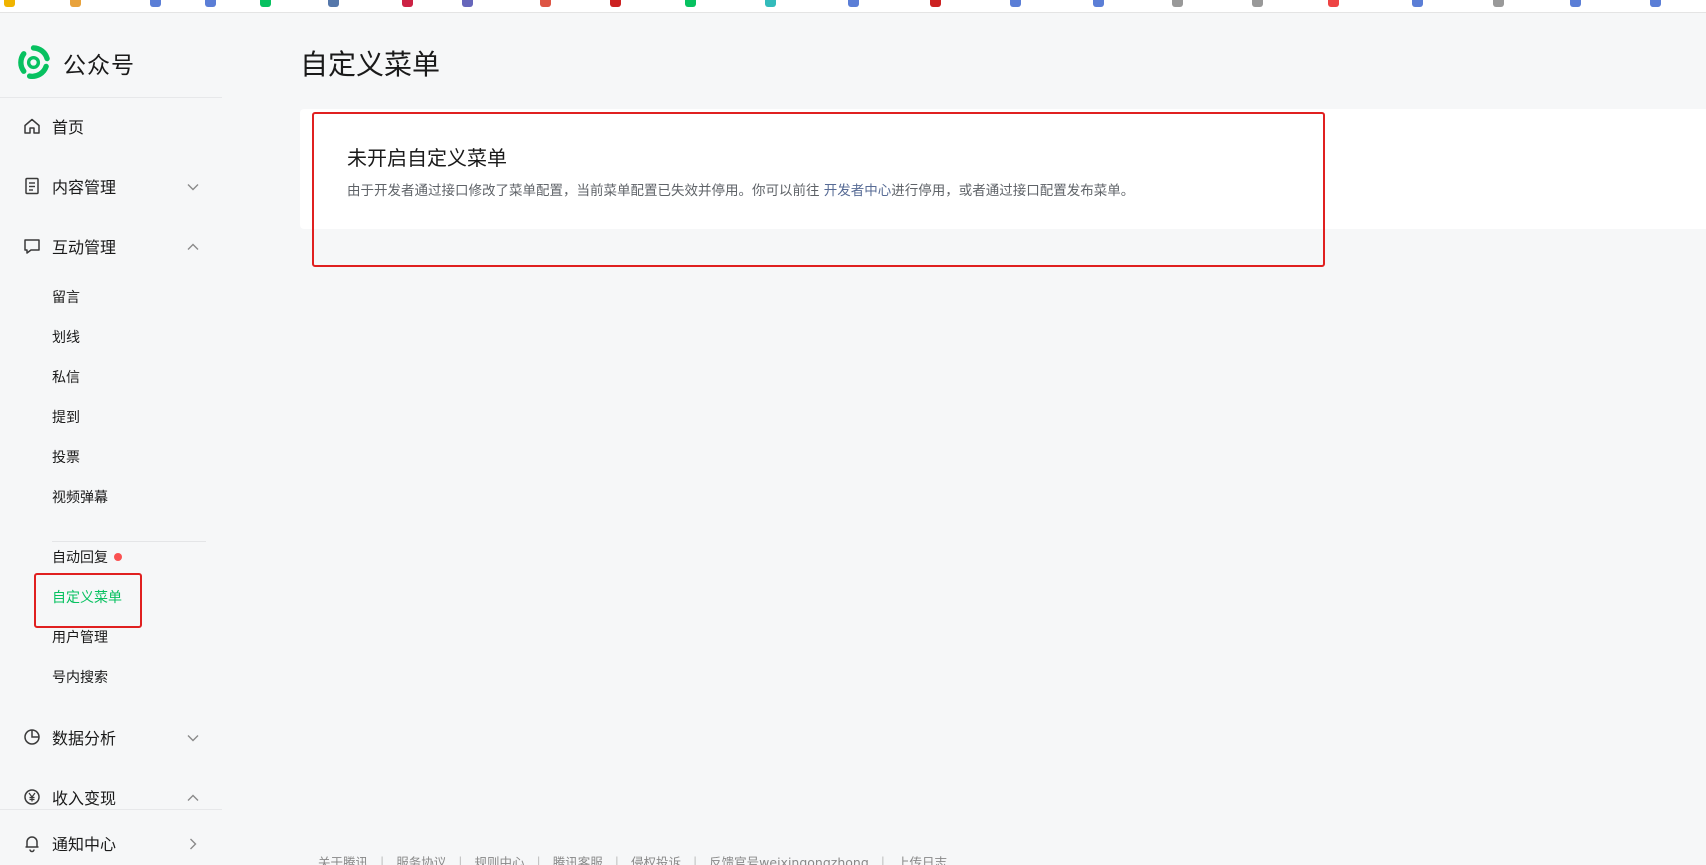  I want to click on sidebar-subitem-label: 提到, so click(66, 418).